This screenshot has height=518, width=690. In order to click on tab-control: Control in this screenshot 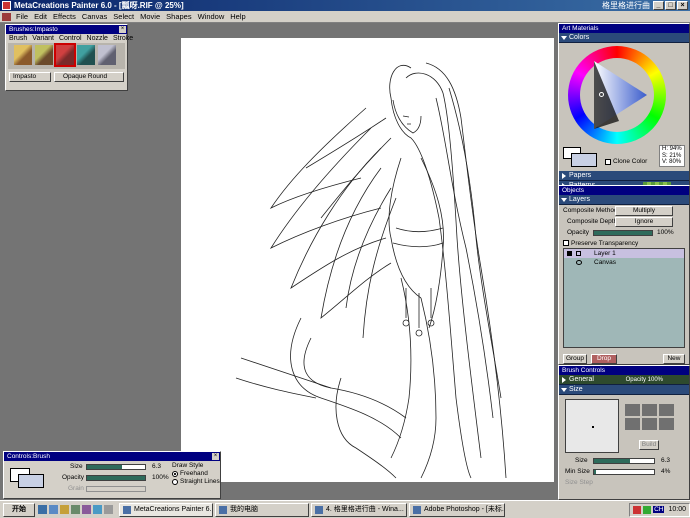, I will do `click(70, 38)`.